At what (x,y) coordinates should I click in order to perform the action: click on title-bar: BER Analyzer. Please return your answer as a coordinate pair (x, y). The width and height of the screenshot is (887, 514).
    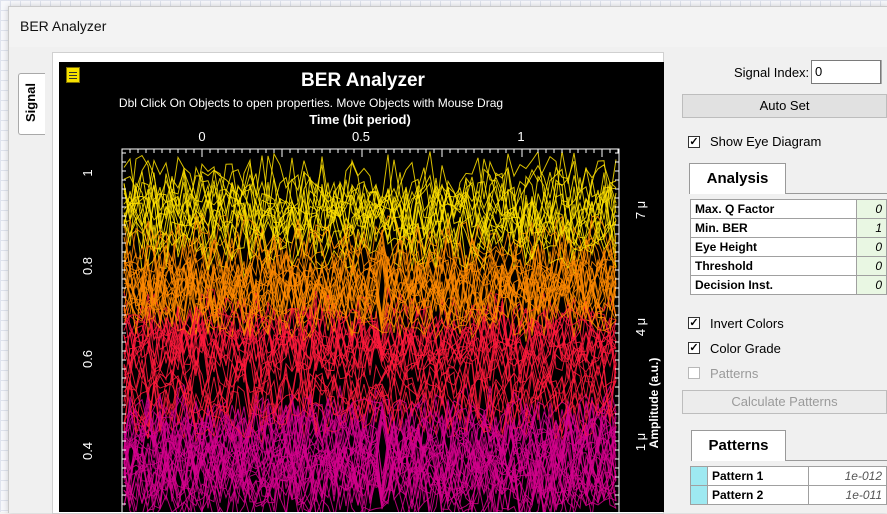
    Looking at the image, I should click on (448, 27).